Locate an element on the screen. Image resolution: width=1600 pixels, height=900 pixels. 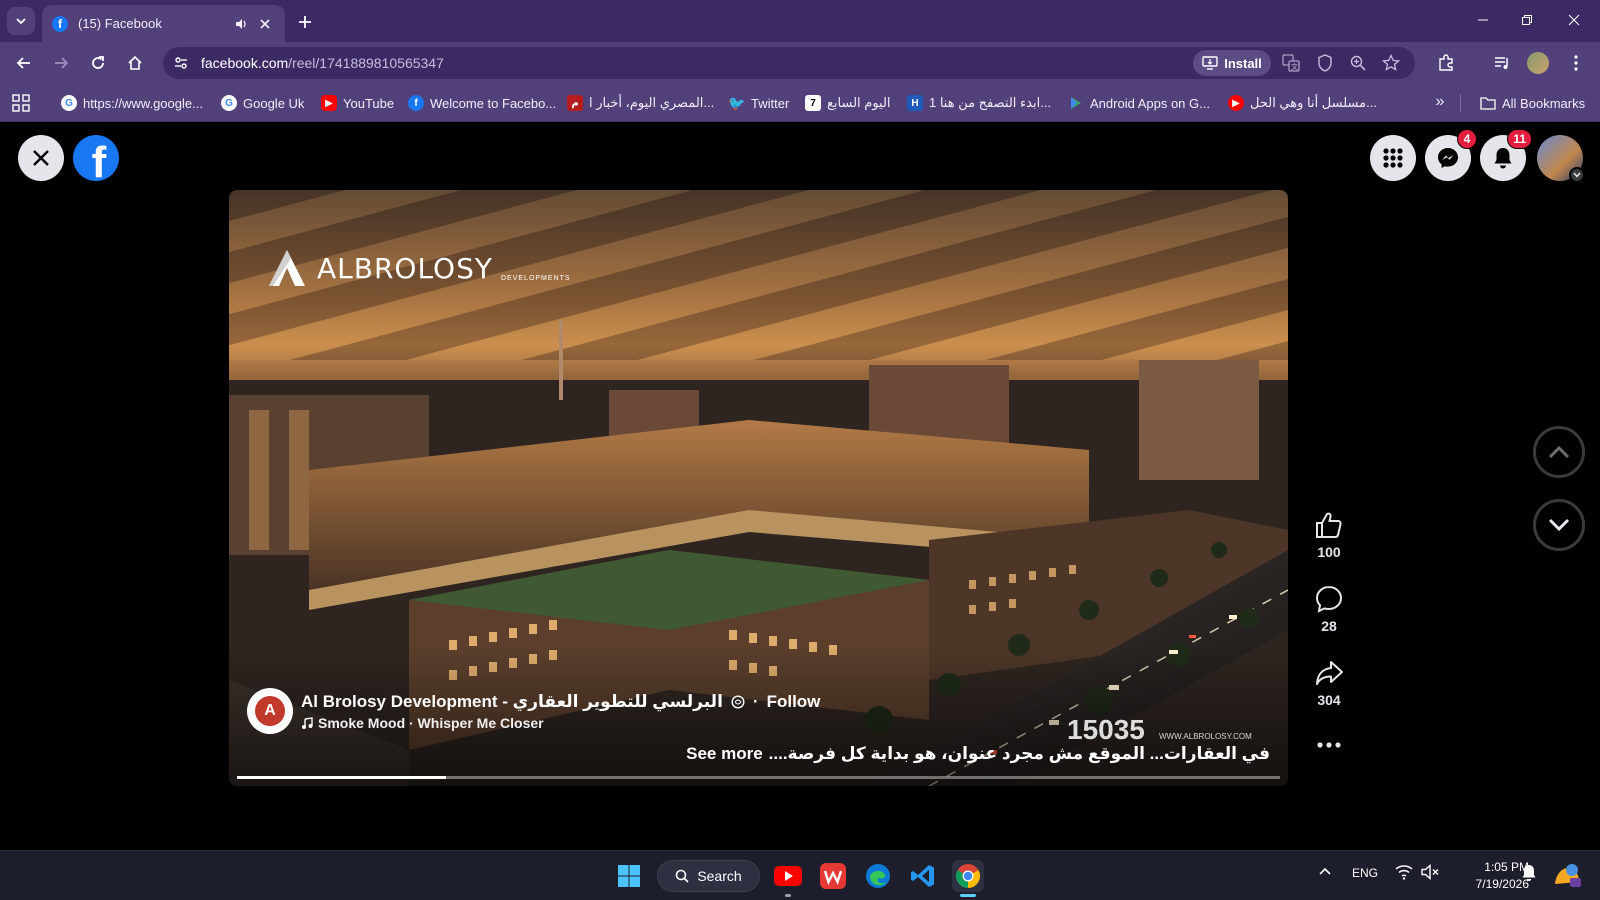
watermark-number: 15035 is located at coordinates (1106, 729).